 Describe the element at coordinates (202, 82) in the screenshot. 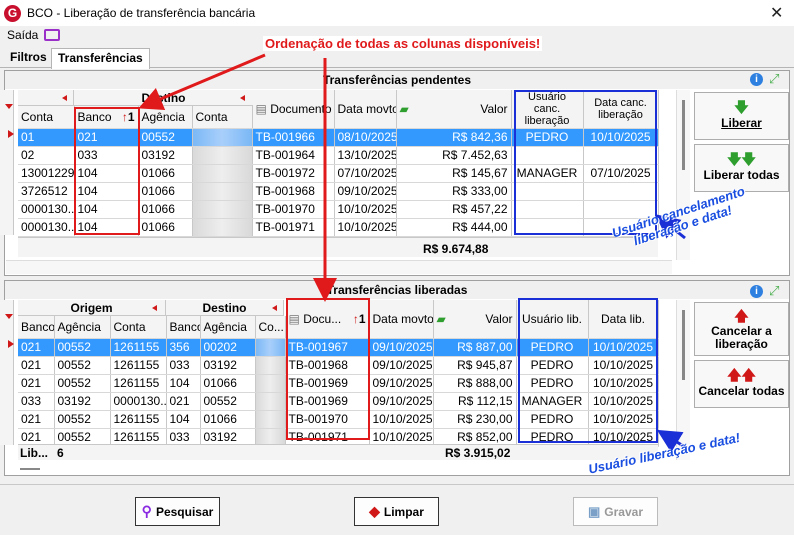

I see `arrow-to-banco` at that location.